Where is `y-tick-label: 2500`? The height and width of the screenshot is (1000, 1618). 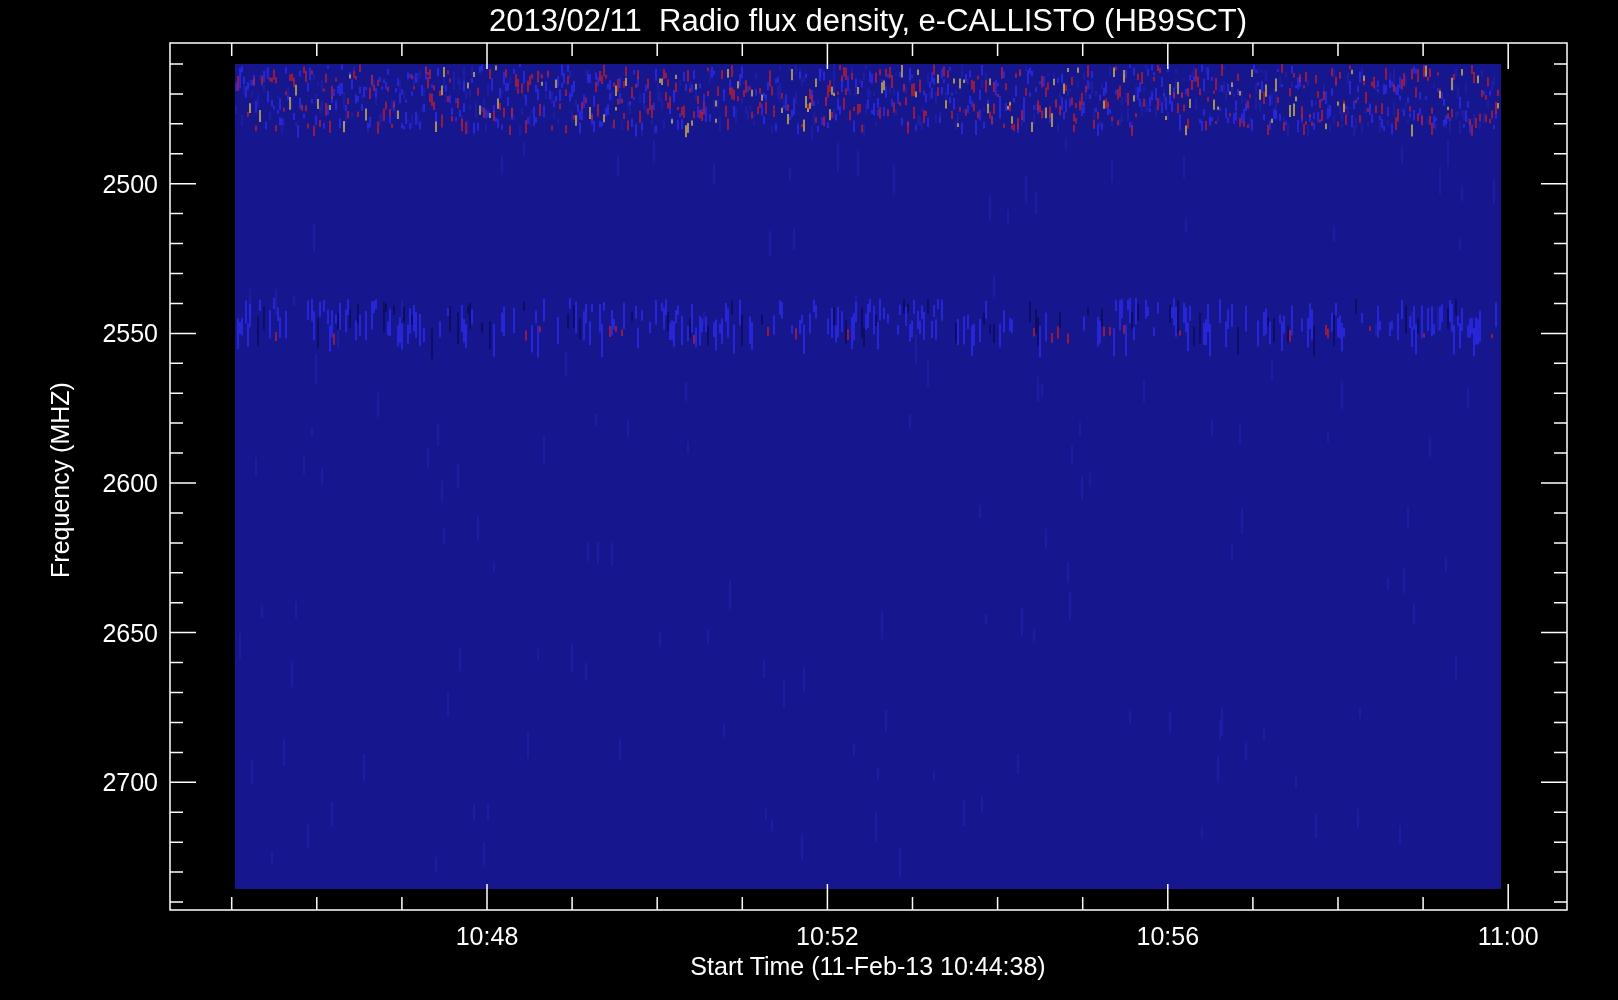 y-tick-label: 2500 is located at coordinates (130, 183).